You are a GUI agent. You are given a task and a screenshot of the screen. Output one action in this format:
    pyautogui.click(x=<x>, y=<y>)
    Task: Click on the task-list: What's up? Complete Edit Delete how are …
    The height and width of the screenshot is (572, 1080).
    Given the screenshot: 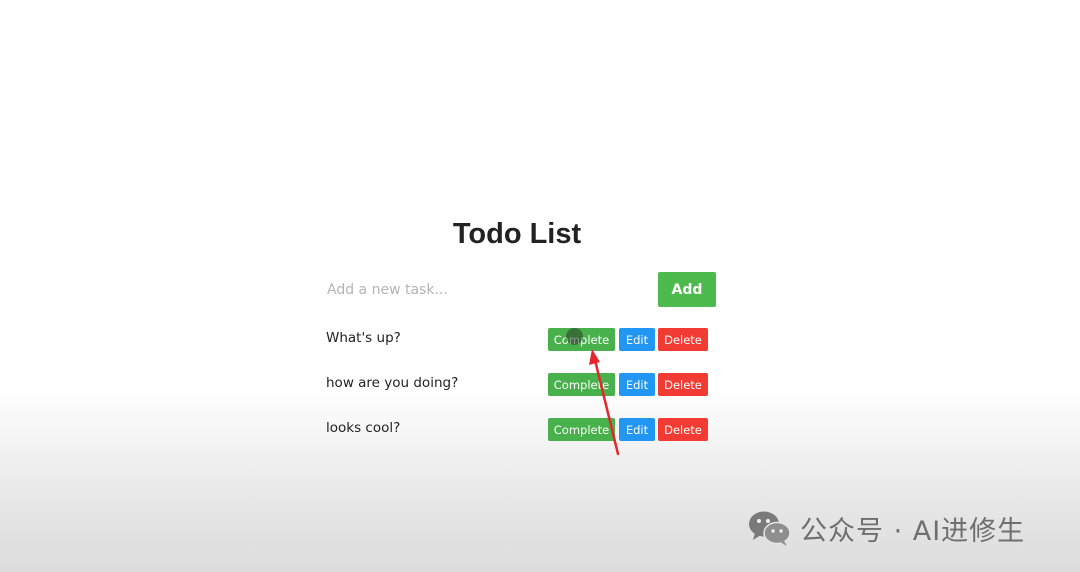 What is the action you would take?
    pyautogui.click(x=517, y=395)
    